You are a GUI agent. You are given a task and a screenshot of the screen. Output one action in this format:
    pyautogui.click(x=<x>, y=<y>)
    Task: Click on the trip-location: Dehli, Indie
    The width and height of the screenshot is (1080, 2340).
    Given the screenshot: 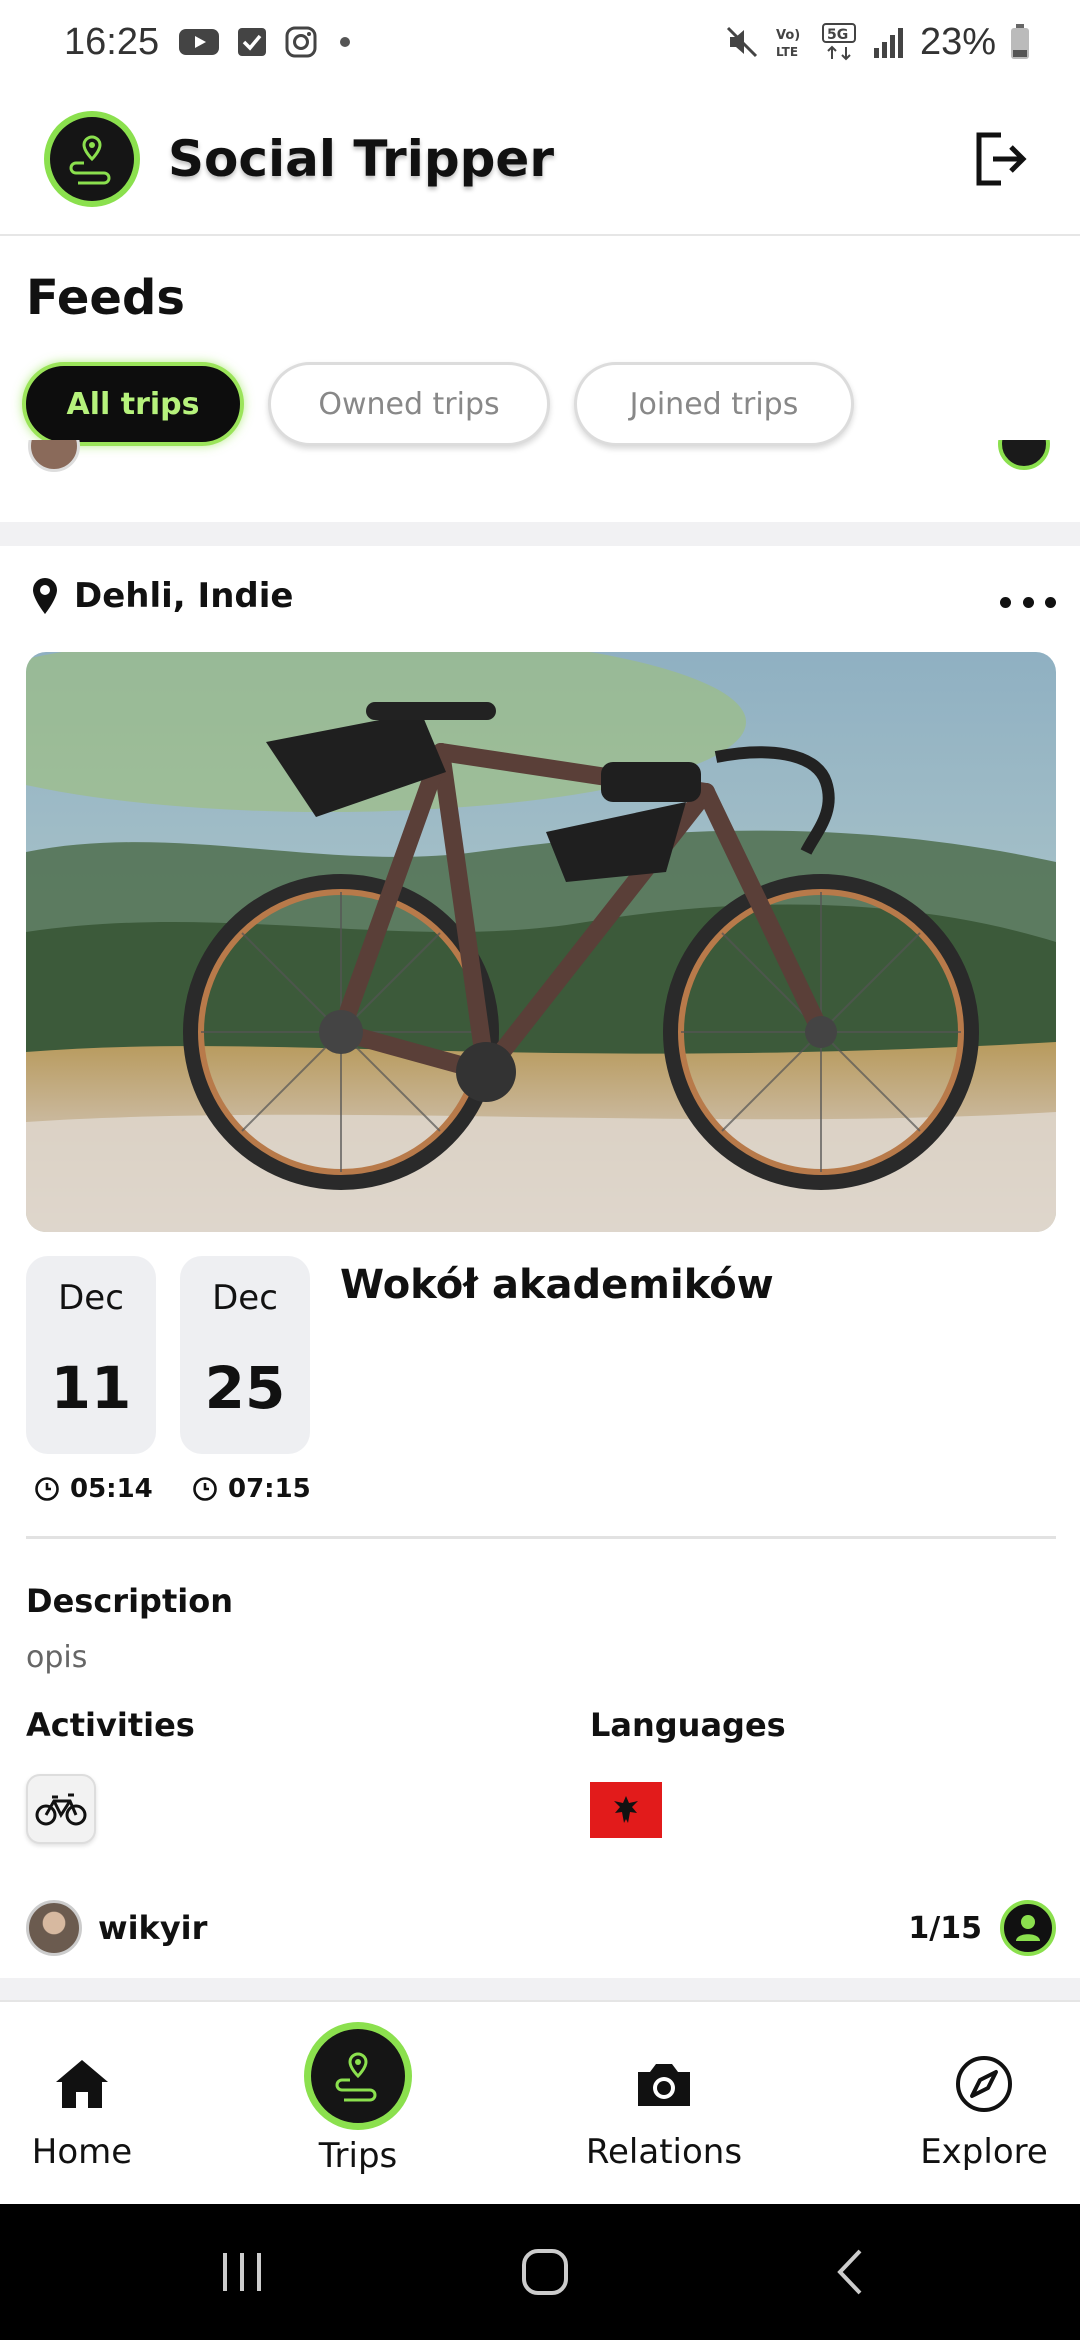 What is the action you would take?
    pyautogui.click(x=184, y=596)
    